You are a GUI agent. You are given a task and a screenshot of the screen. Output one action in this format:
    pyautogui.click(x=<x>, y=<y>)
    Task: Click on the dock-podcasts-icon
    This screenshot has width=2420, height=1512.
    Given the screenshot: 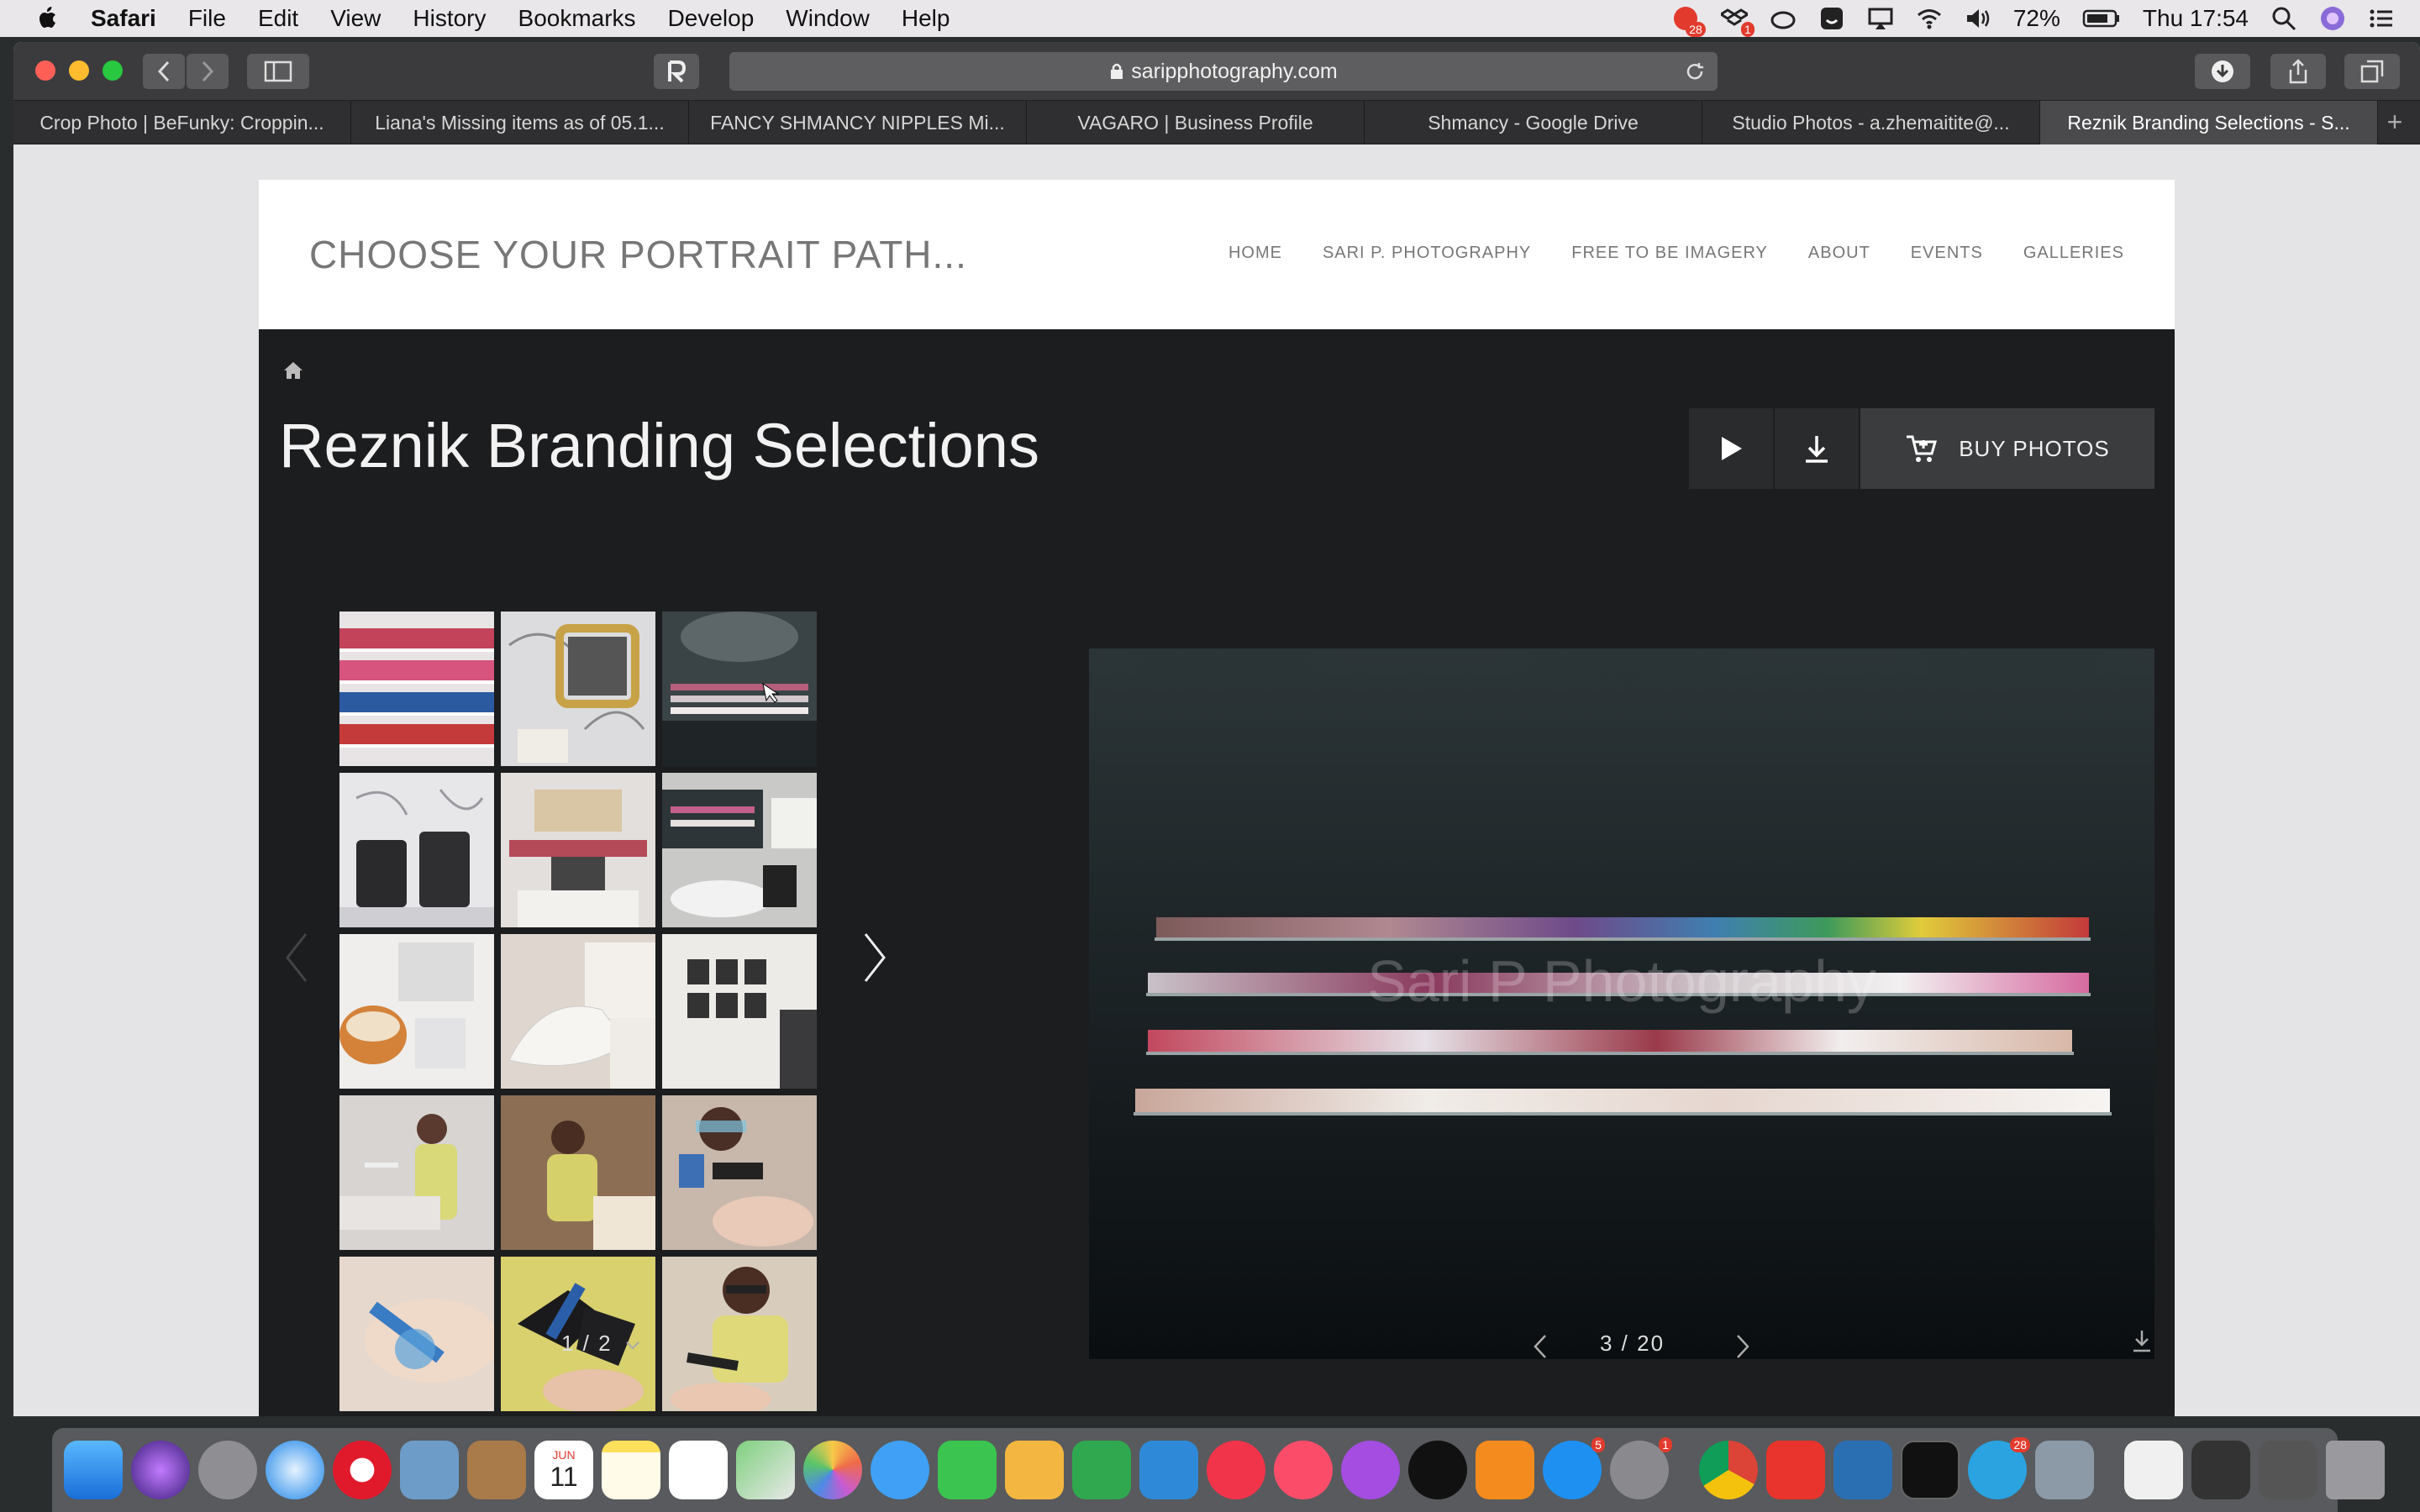 What is the action you would take?
    pyautogui.click(x=1371, y=1470)
    